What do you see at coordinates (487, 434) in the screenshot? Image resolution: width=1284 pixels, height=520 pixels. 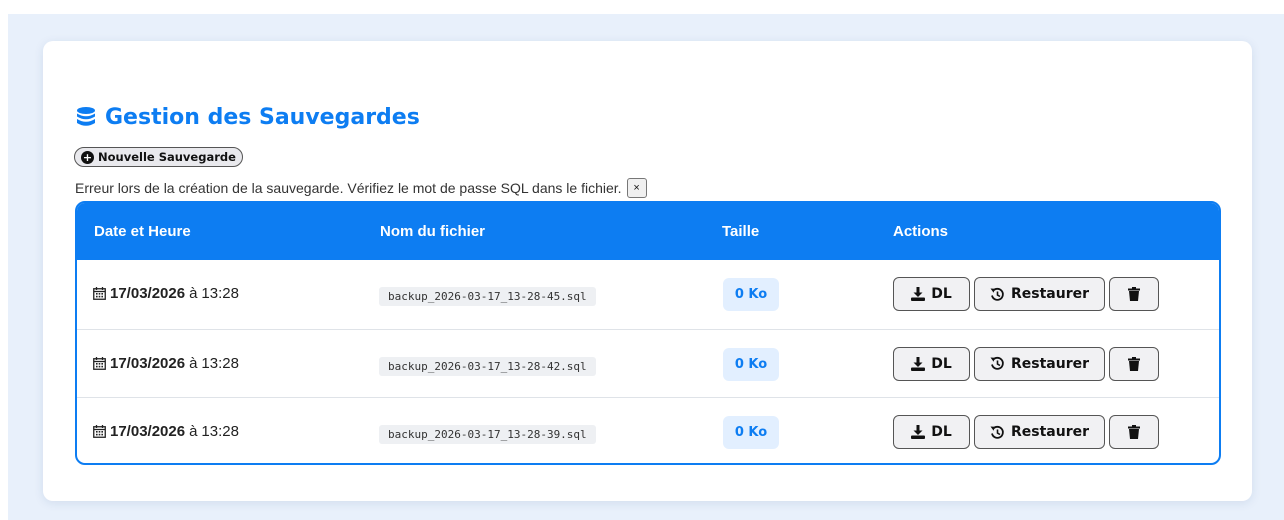 I see `backup-filename: backup_2026-03-17_13-28-39.sql` at bounding box center [487, 434].